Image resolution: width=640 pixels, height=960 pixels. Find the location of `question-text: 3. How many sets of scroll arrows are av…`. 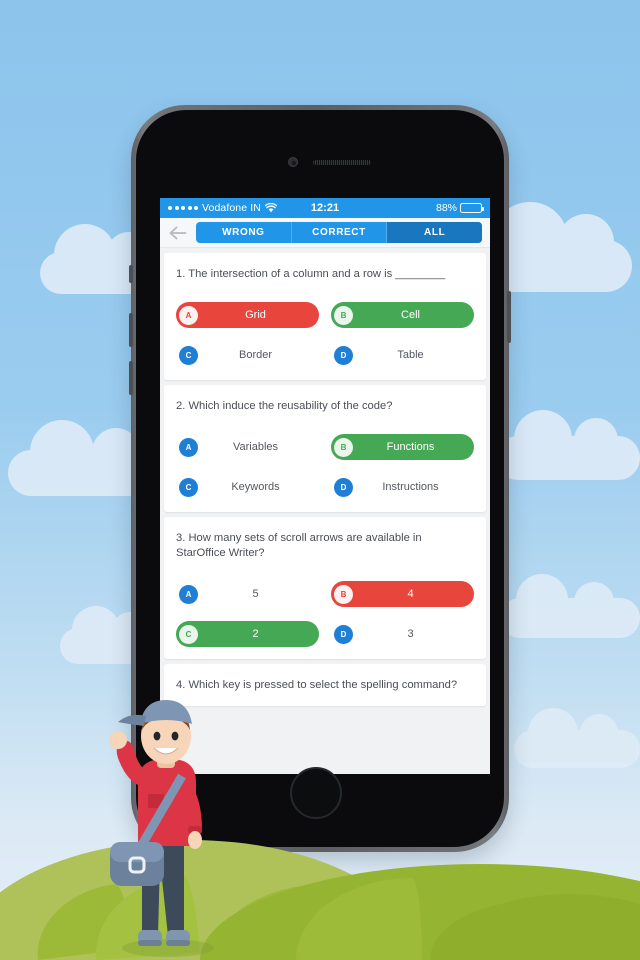

question-text: 3. How many sets of scroll arrows are av… is located at coordinates (299, 546).